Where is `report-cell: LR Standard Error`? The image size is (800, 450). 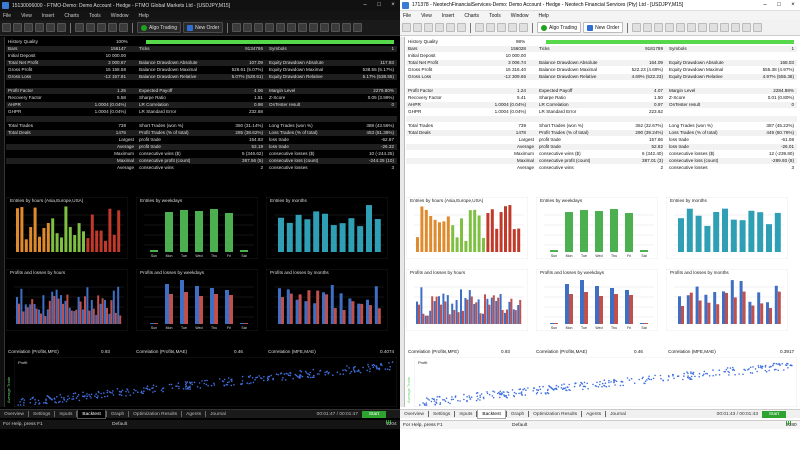
report-cell: LR Standard Error is located at coordinates (158, 111).